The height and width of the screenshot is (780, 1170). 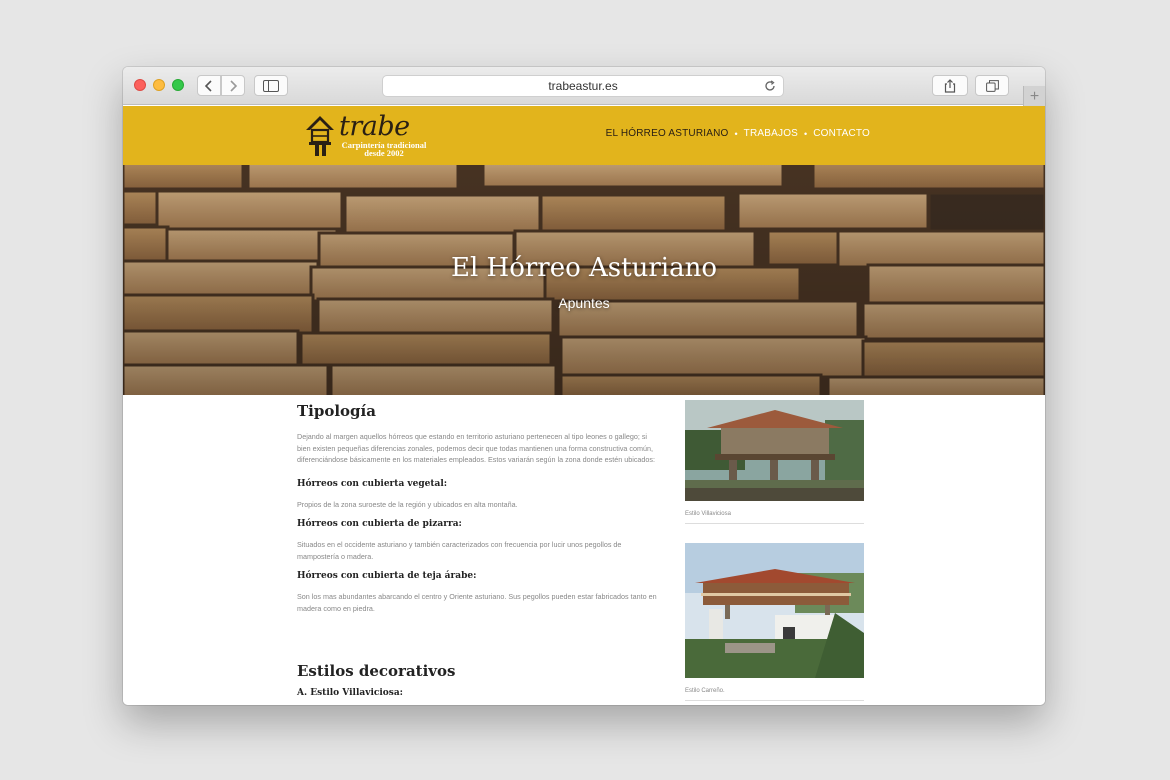 I want to click on close-window-button, so click(x=140, y=85).